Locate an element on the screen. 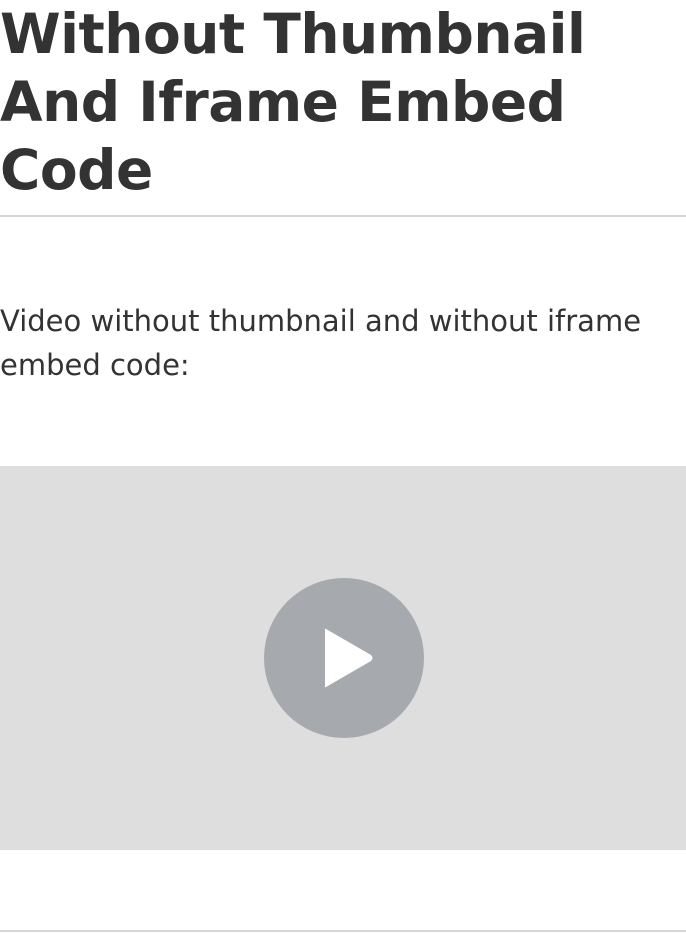 This screenshot has height=934, width=686. play-button is located at coordinates (344, 658).